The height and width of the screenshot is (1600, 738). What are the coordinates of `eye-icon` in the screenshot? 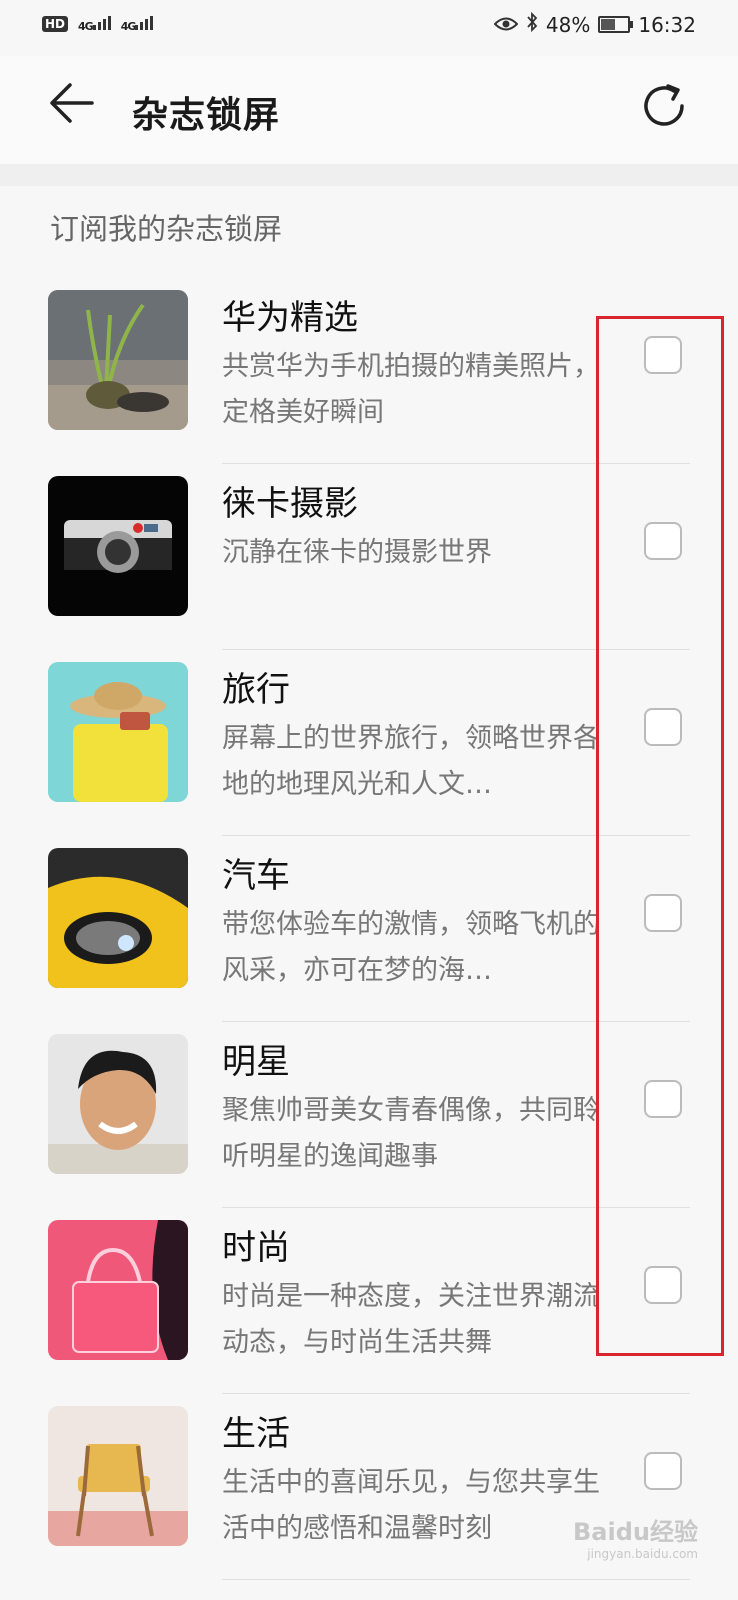 It's located at (506, 25).